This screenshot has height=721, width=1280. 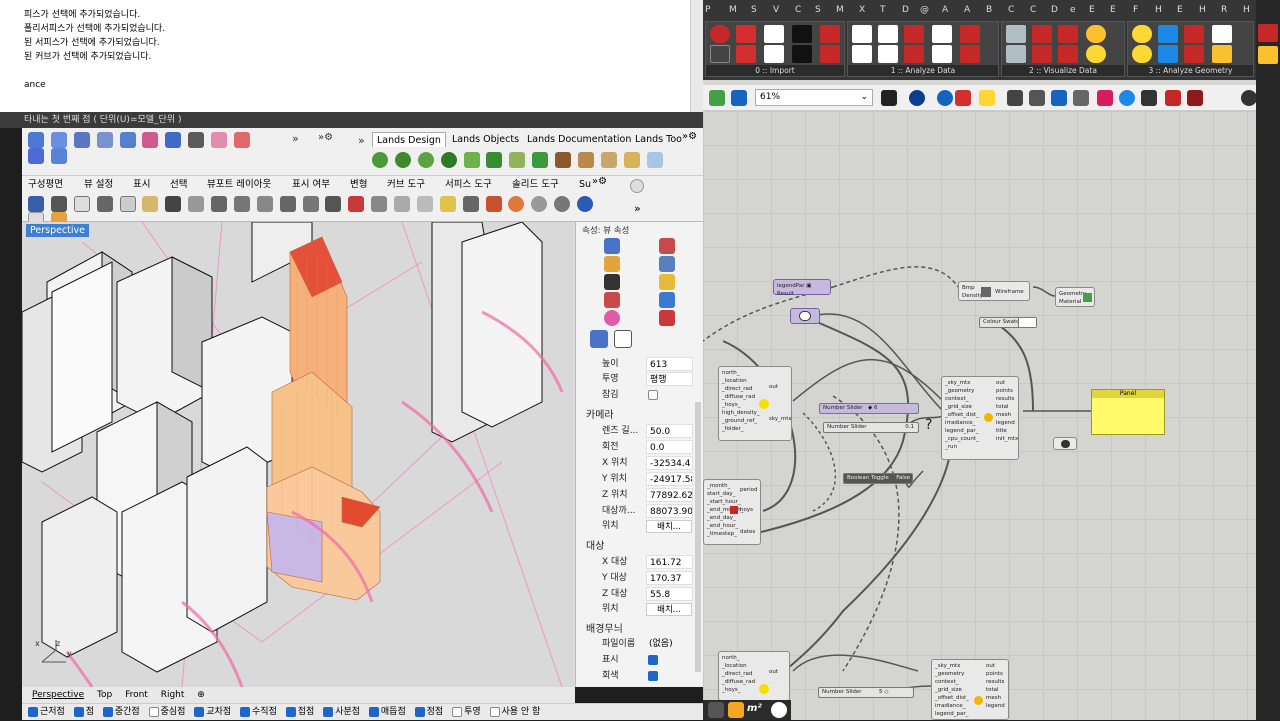 I want to click on render-sphere-icon, so click(x=585, y=204).